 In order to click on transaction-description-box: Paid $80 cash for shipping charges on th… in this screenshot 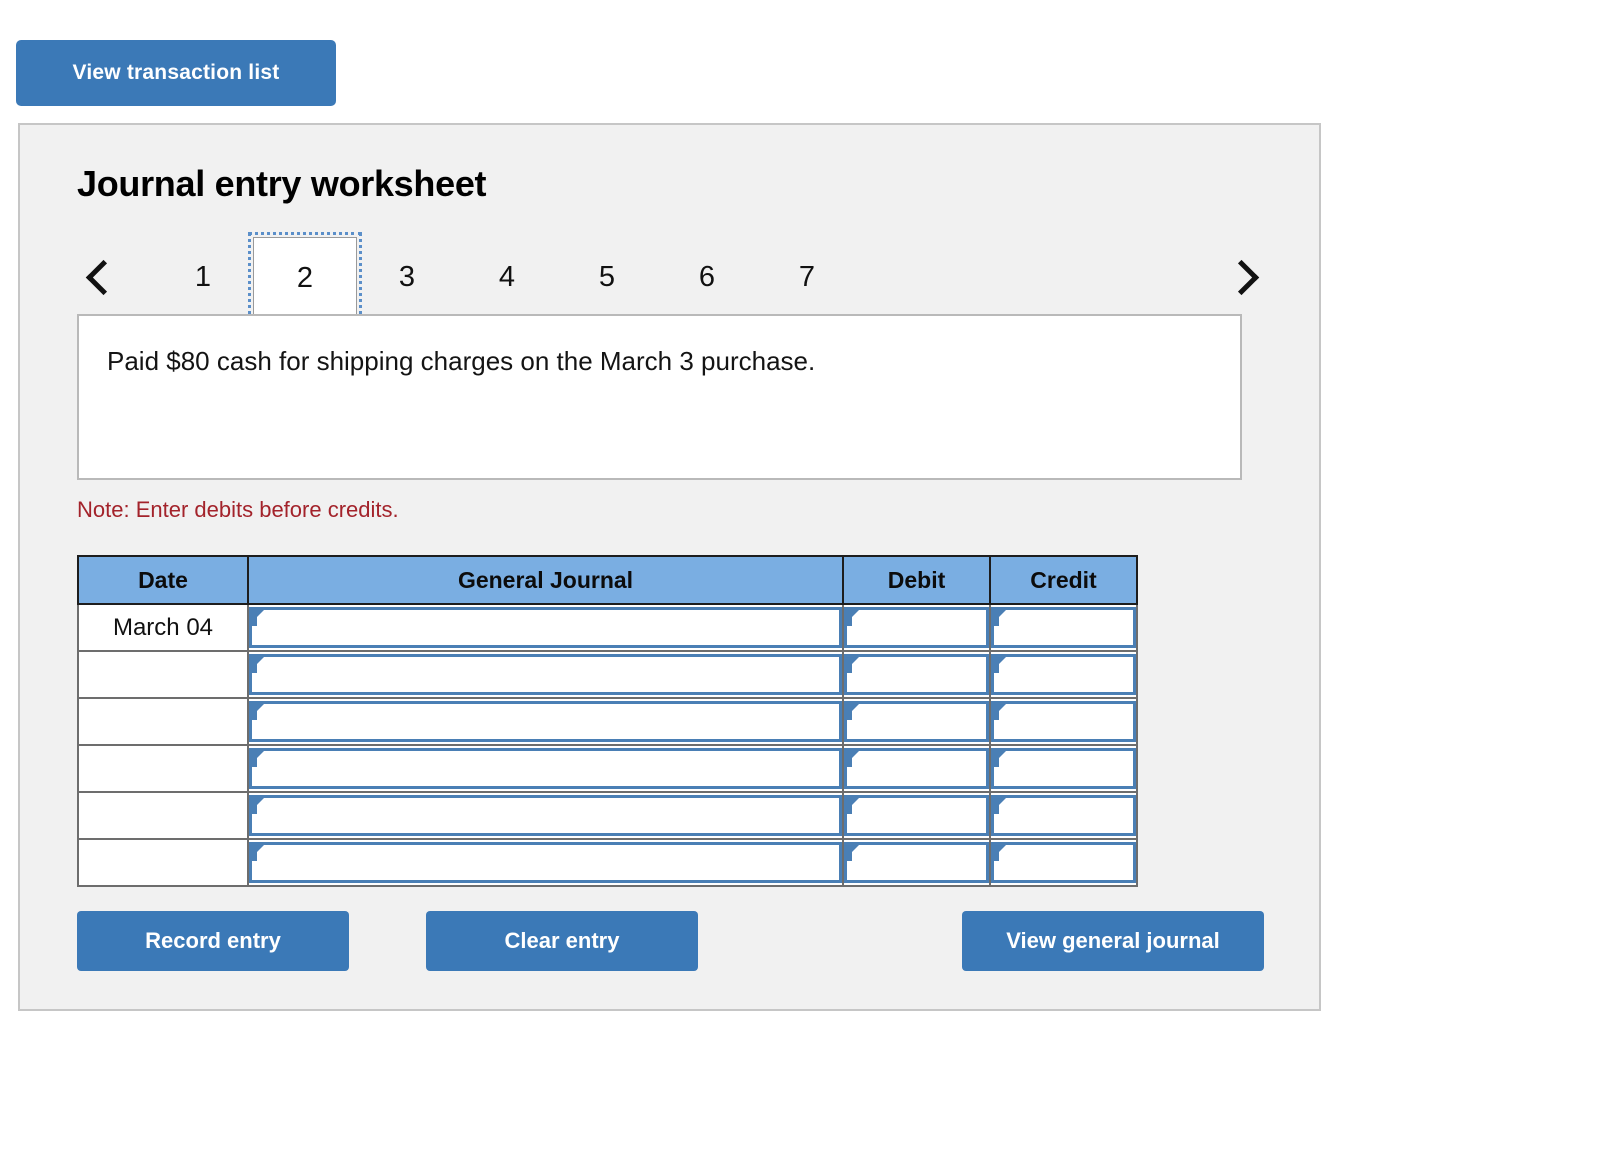, I will do `click(659, 397)`.